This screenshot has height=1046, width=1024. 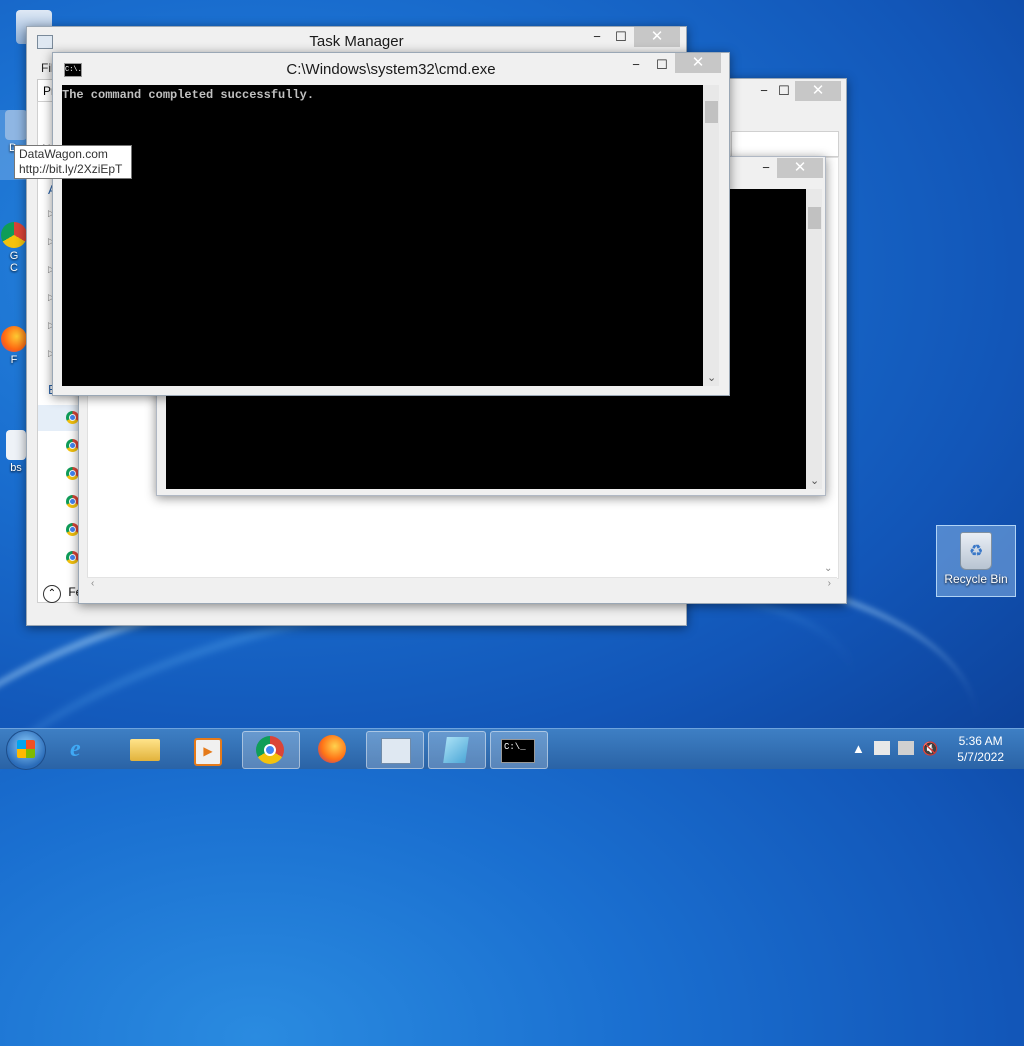 I want to click on datawagon-icon, so click(x=16, y=125).